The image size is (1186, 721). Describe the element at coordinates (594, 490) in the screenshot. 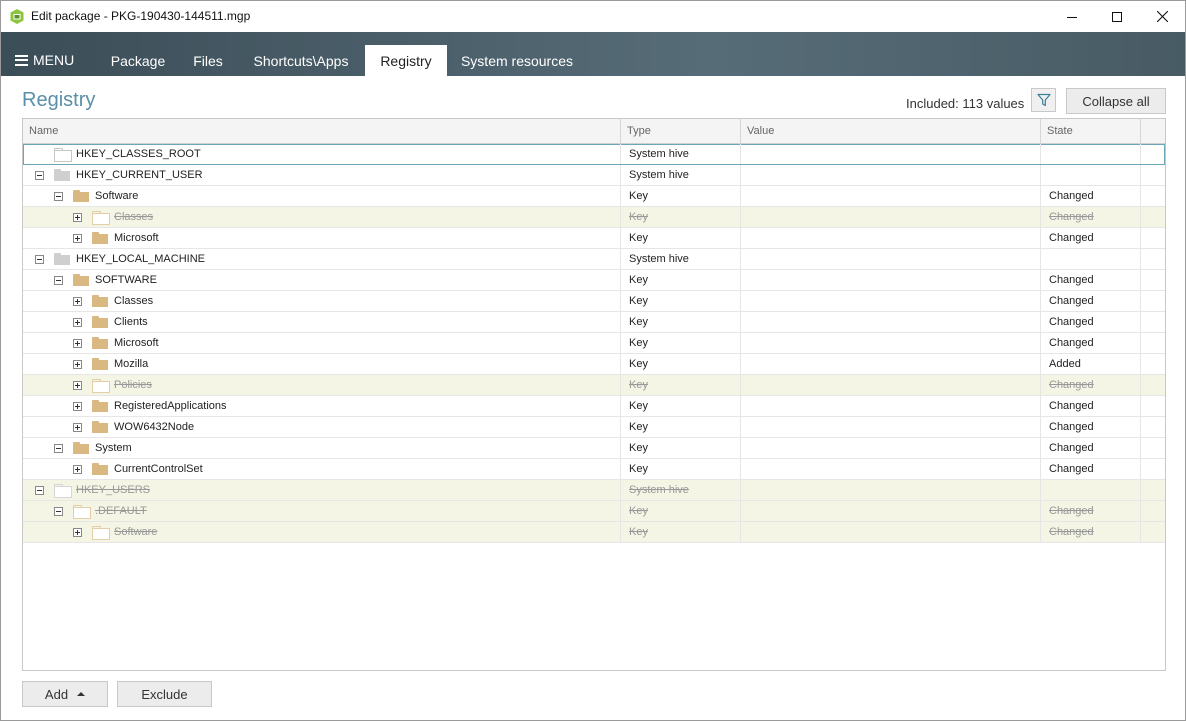

I see `table-row: HKEY_USERS System hive` at that location.